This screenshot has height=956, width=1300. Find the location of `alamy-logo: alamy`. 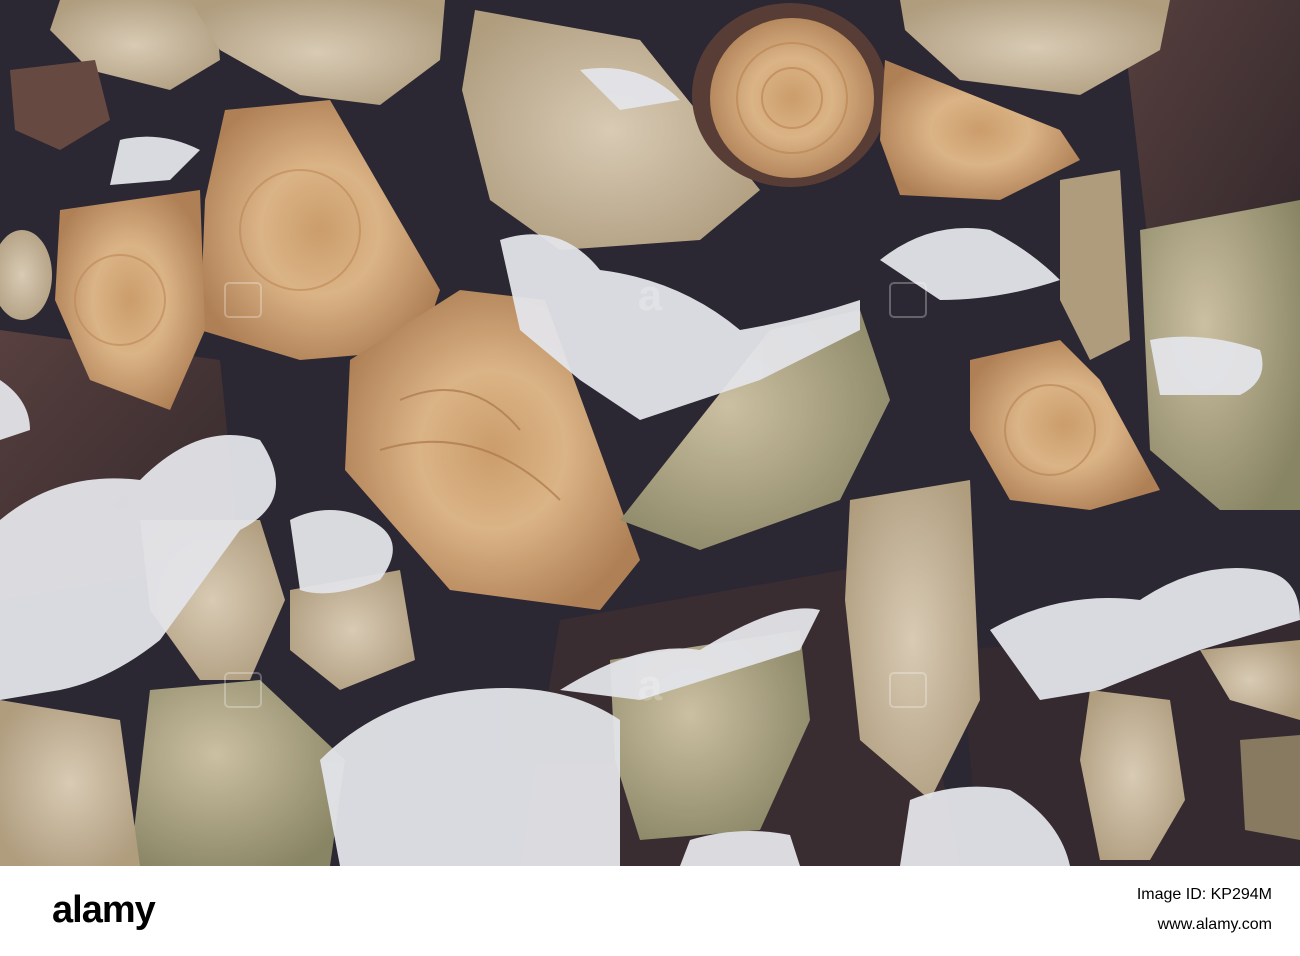

alamy-logo: alamy is located at coordinates (104, 910).